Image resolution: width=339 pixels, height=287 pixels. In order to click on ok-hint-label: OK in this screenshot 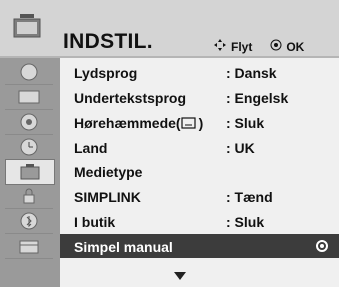, I will do `click(295, 46)`.